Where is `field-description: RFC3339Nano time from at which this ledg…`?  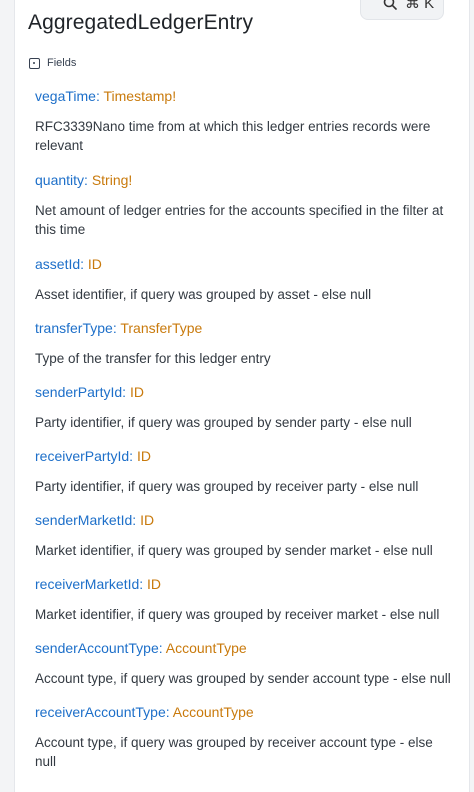 field-description: RFC3339Nano time from at which this ledg… is located at coordinates (233, 136).